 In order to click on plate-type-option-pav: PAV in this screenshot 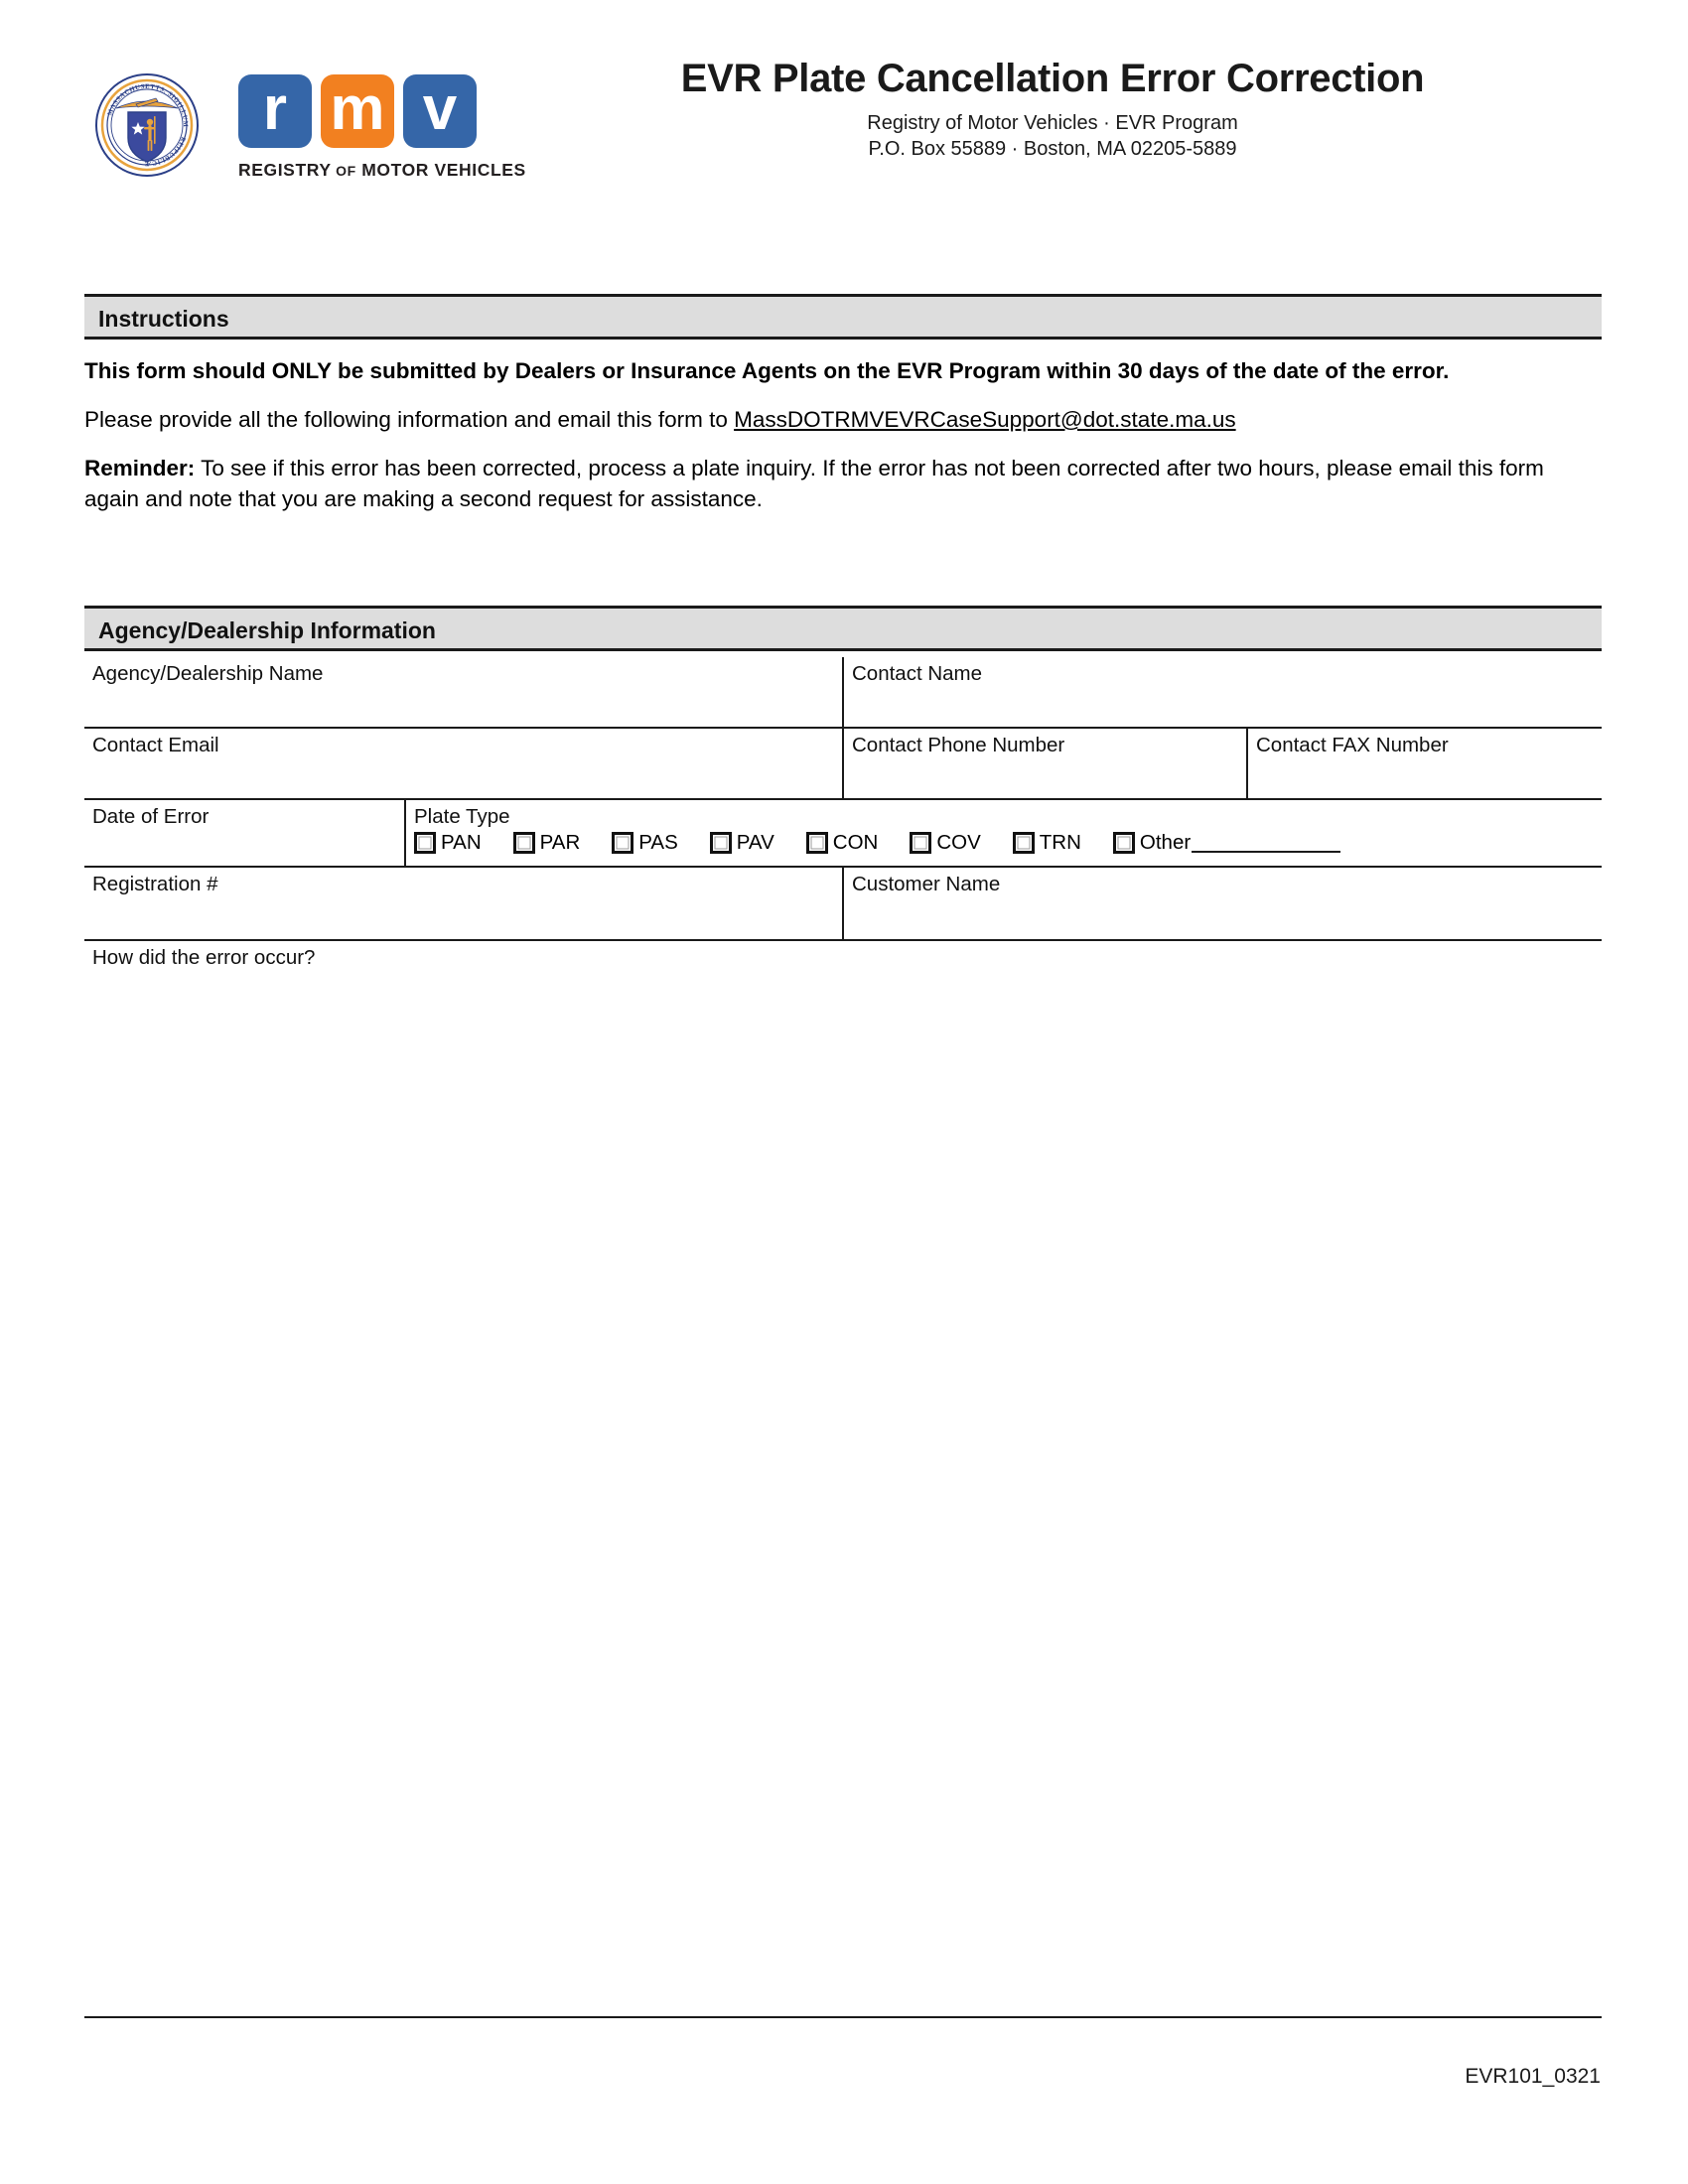, I will do `click(741, 842)`.